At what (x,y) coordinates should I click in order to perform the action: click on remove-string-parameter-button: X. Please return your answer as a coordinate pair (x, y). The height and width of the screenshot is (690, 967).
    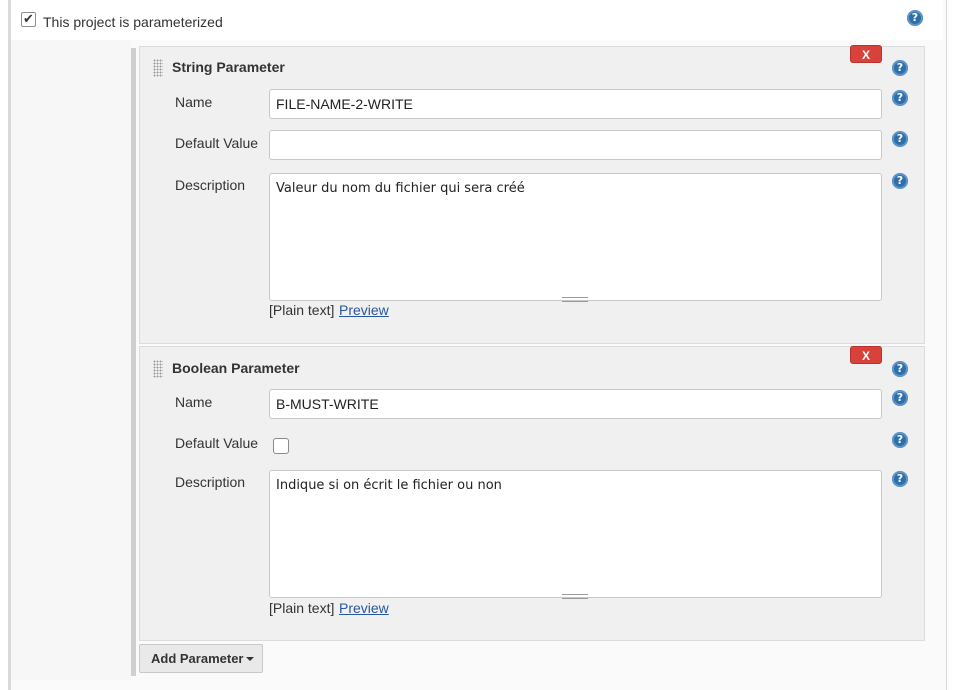
    Looking at the image, I should click on (866, 54).